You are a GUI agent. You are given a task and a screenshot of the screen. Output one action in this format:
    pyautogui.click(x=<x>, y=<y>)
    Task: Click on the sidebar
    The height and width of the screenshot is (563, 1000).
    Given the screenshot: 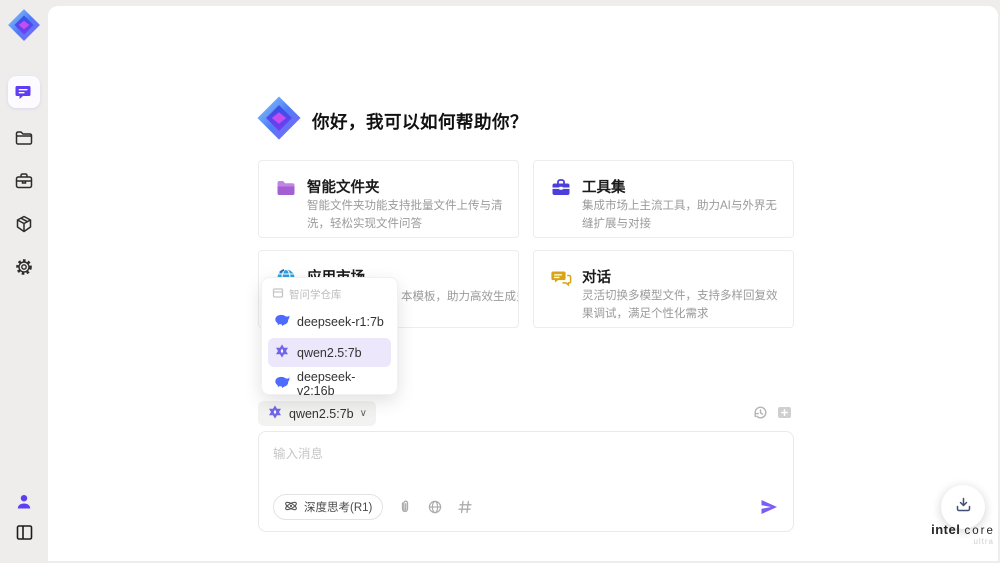 What is the action you would take?
    pyautogui.click(x=24, y=281)
    